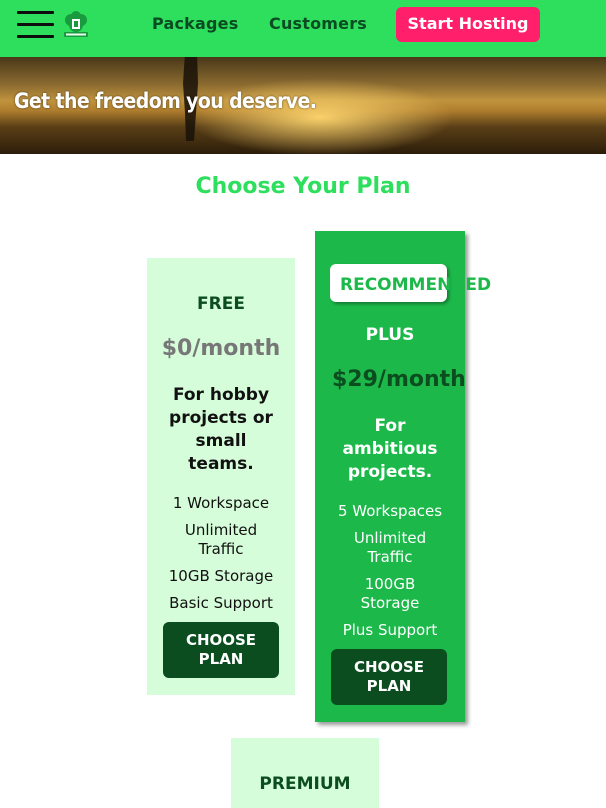 The width and height of the screenshot is (606, 808). What do you see at coordinates (399, 379) in the screenshot?
I see `plan-price: $29/month` at bounding box center [399, 379].